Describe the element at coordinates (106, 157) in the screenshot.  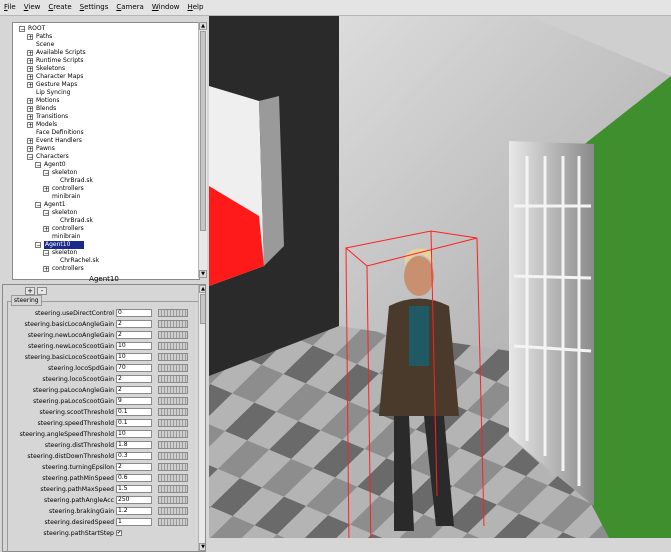
I see `tree-item: − Characters` at that location.